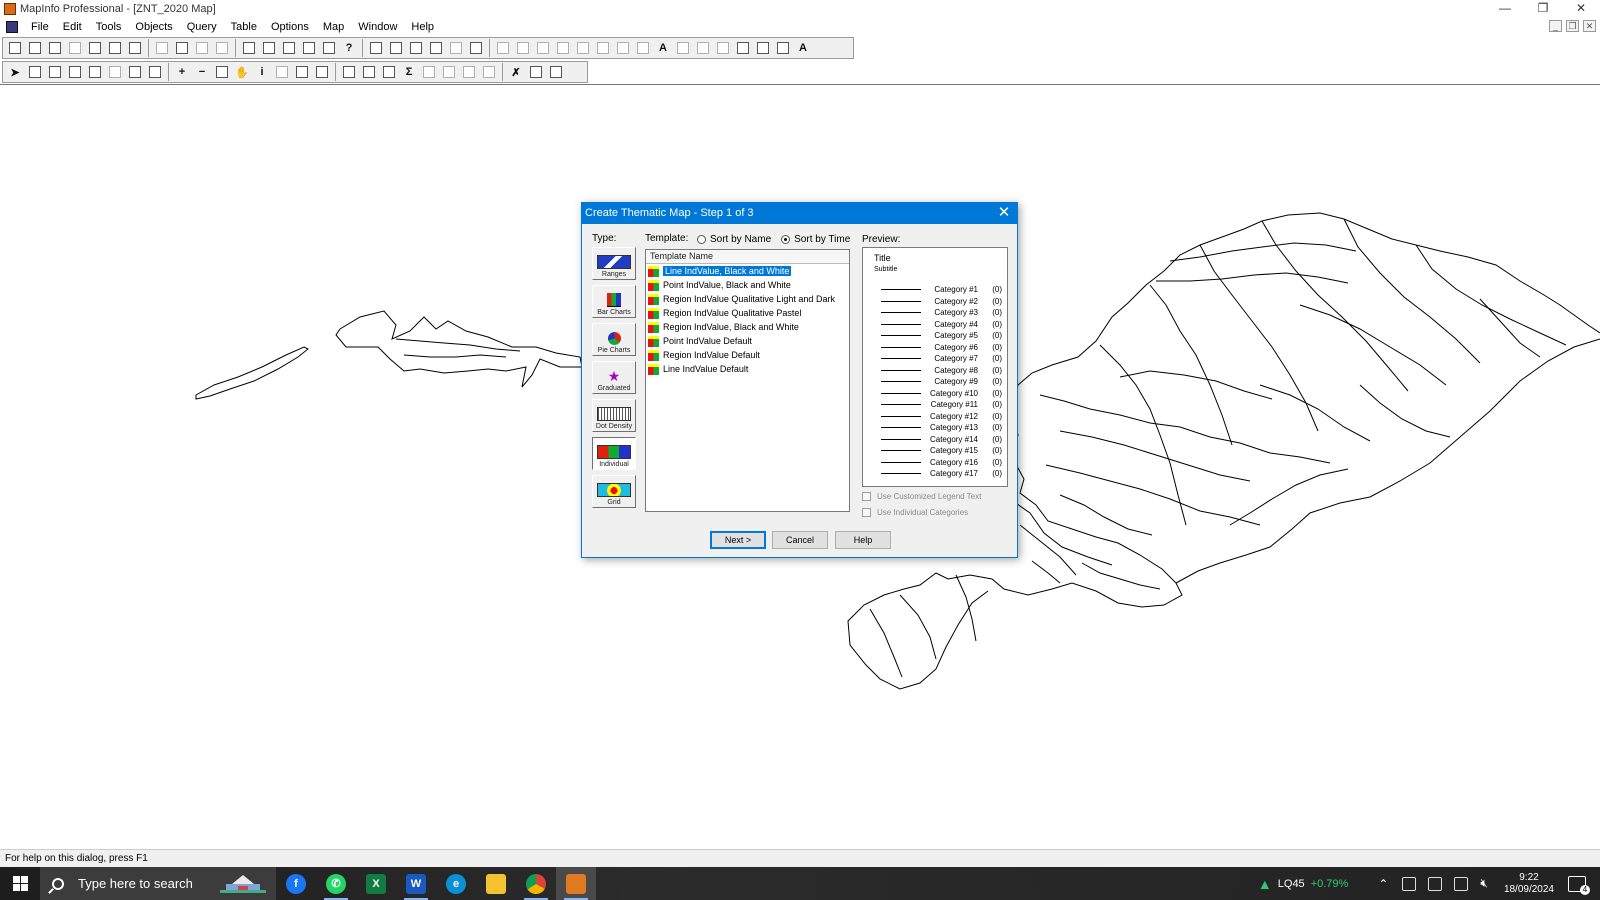 Image resolution: width=1600 pixels, height=900 pixels. What do you see at coordinates (222, 48) in the screenshot?
I see `undo-icon` at bounding box center [222, 48].